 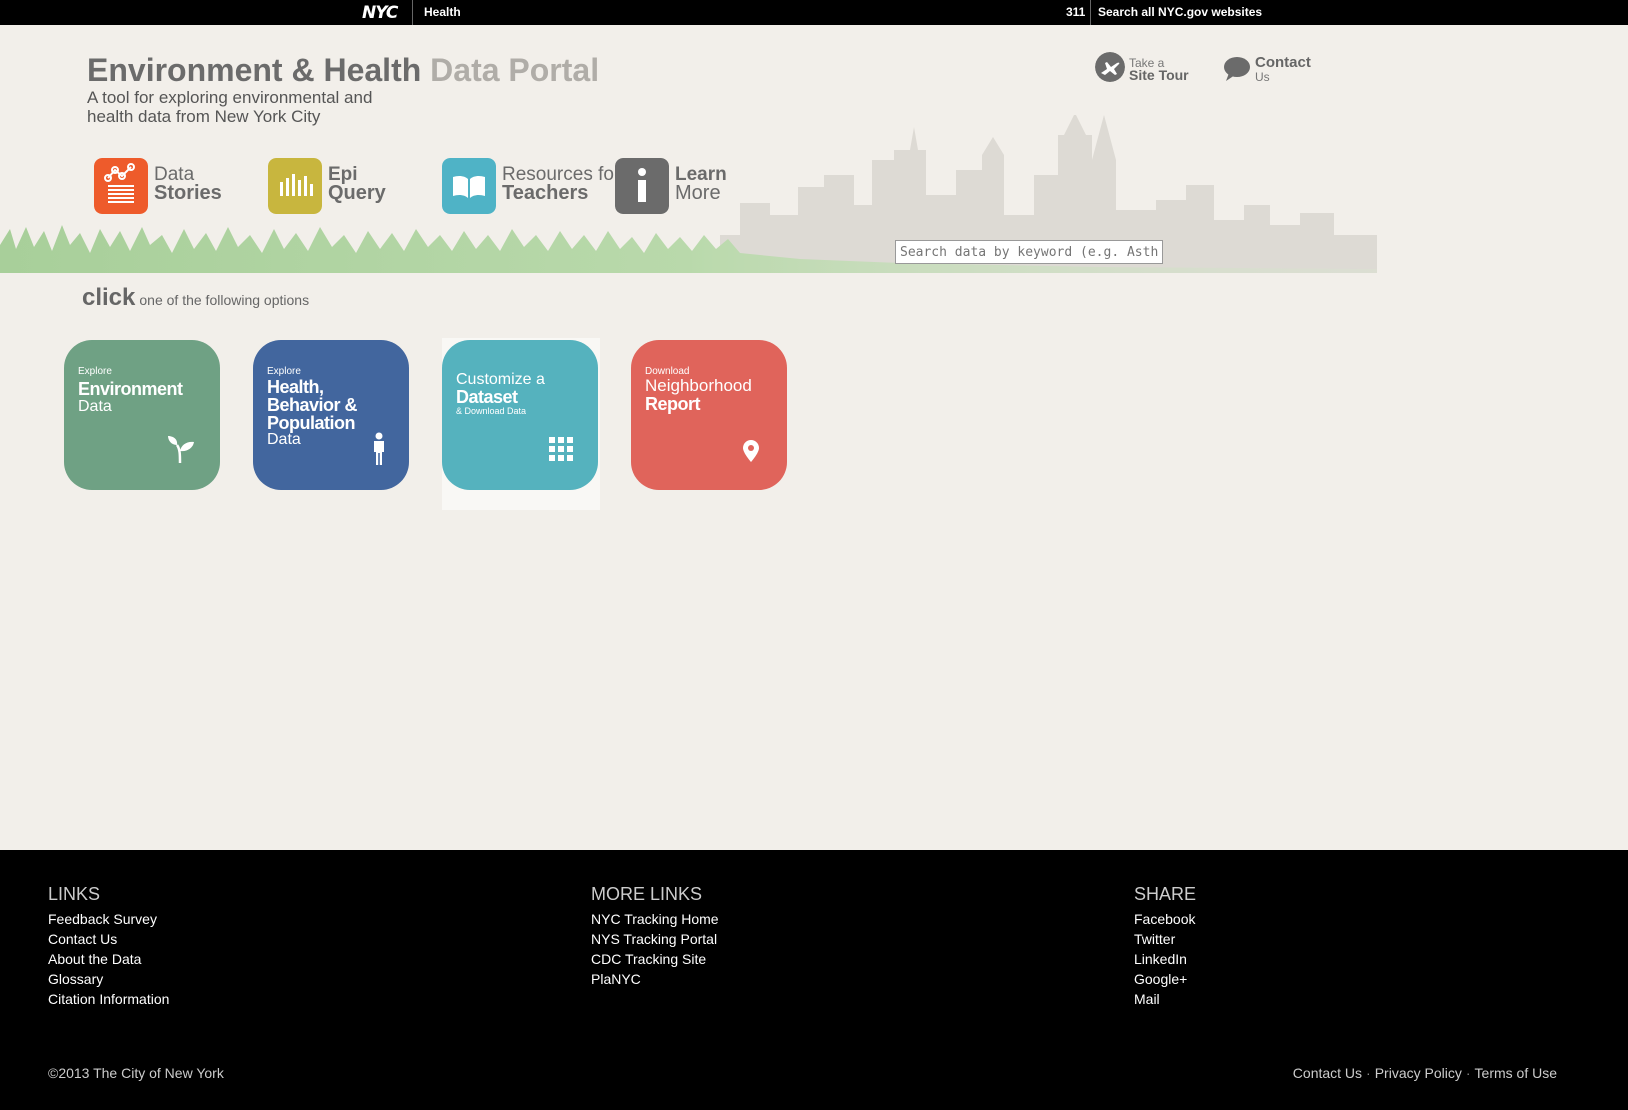 What do you see at coordinates (379, 448) in the screenshot?
I see `person-icon` at bounding box center [379, 448].